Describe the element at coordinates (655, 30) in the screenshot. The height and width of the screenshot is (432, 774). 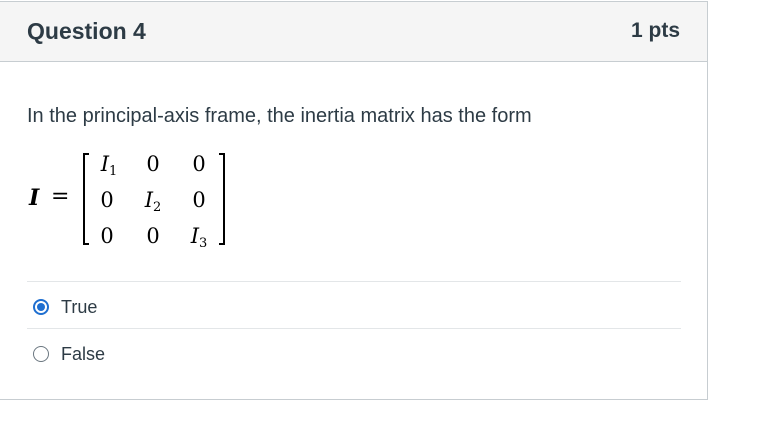
I see `question-points: 1 pts` at that location.